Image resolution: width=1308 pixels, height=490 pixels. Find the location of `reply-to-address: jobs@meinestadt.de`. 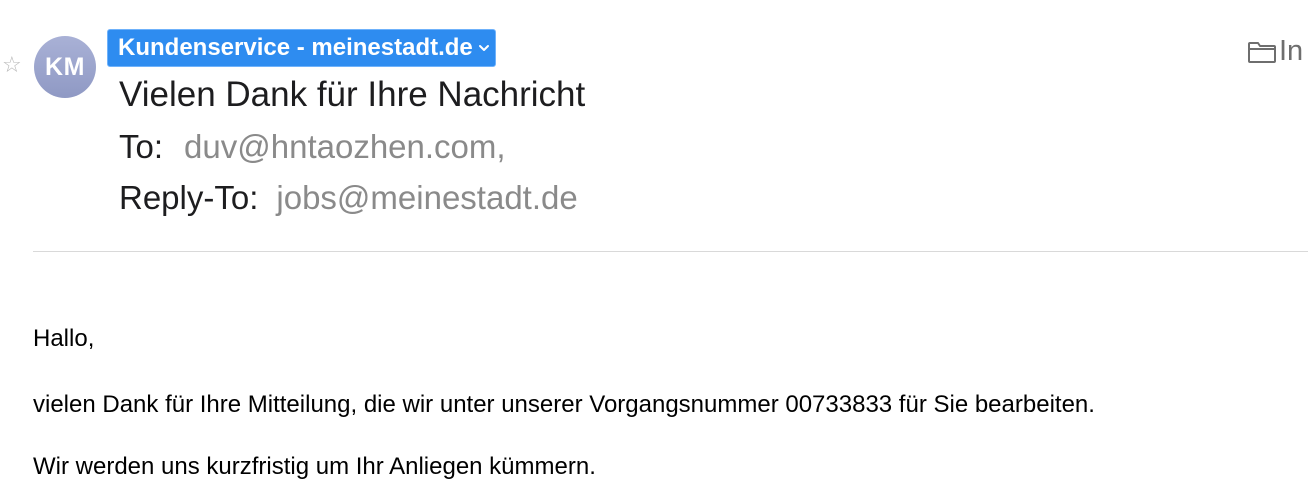

reply-to-address: jobs@meinestadt.de is located at coordinates (426, 198).